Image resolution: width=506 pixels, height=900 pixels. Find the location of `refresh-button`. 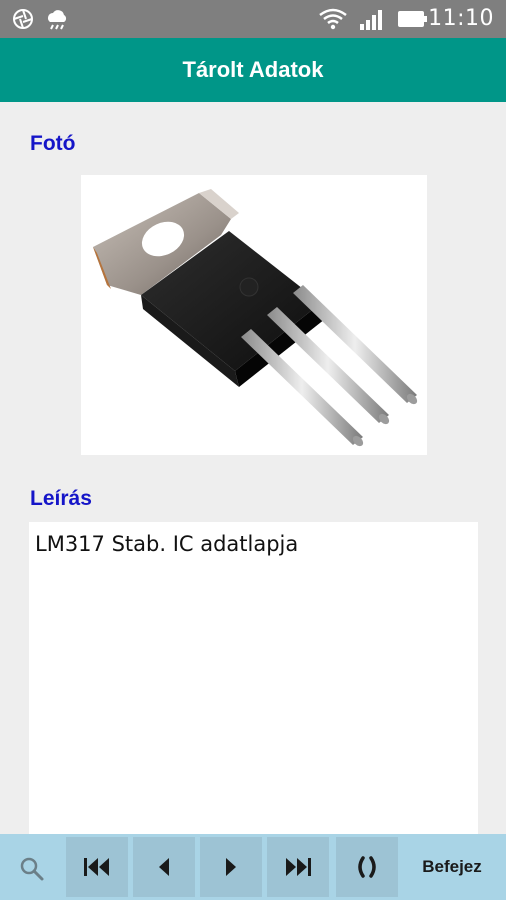

refresh-button is located at coordinates (367, 867).